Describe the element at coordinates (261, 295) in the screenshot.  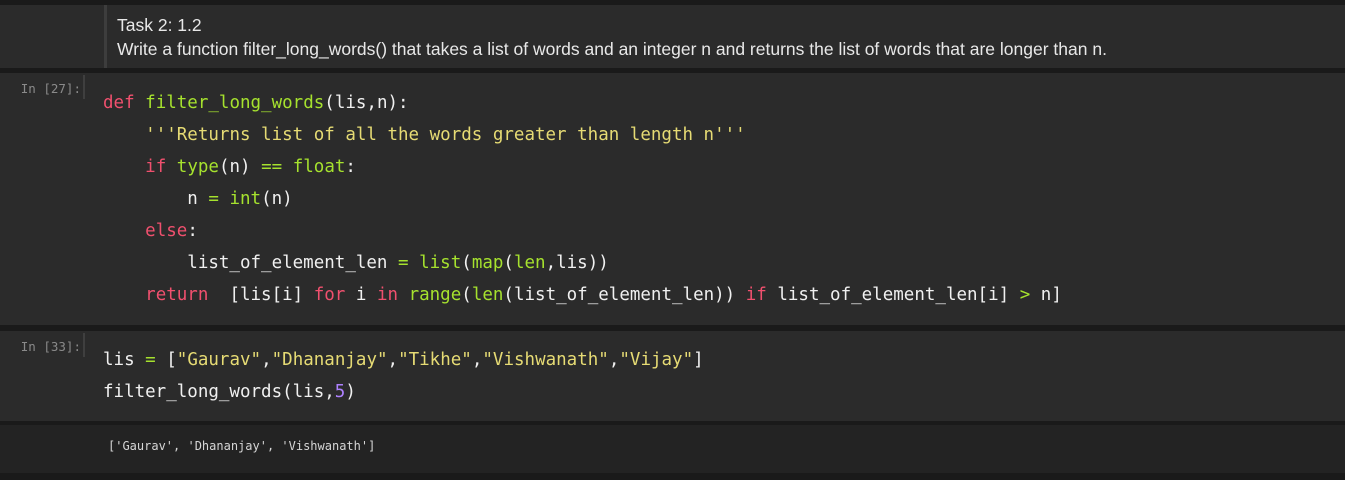
I see `code-token: [lis[i]` at that location.